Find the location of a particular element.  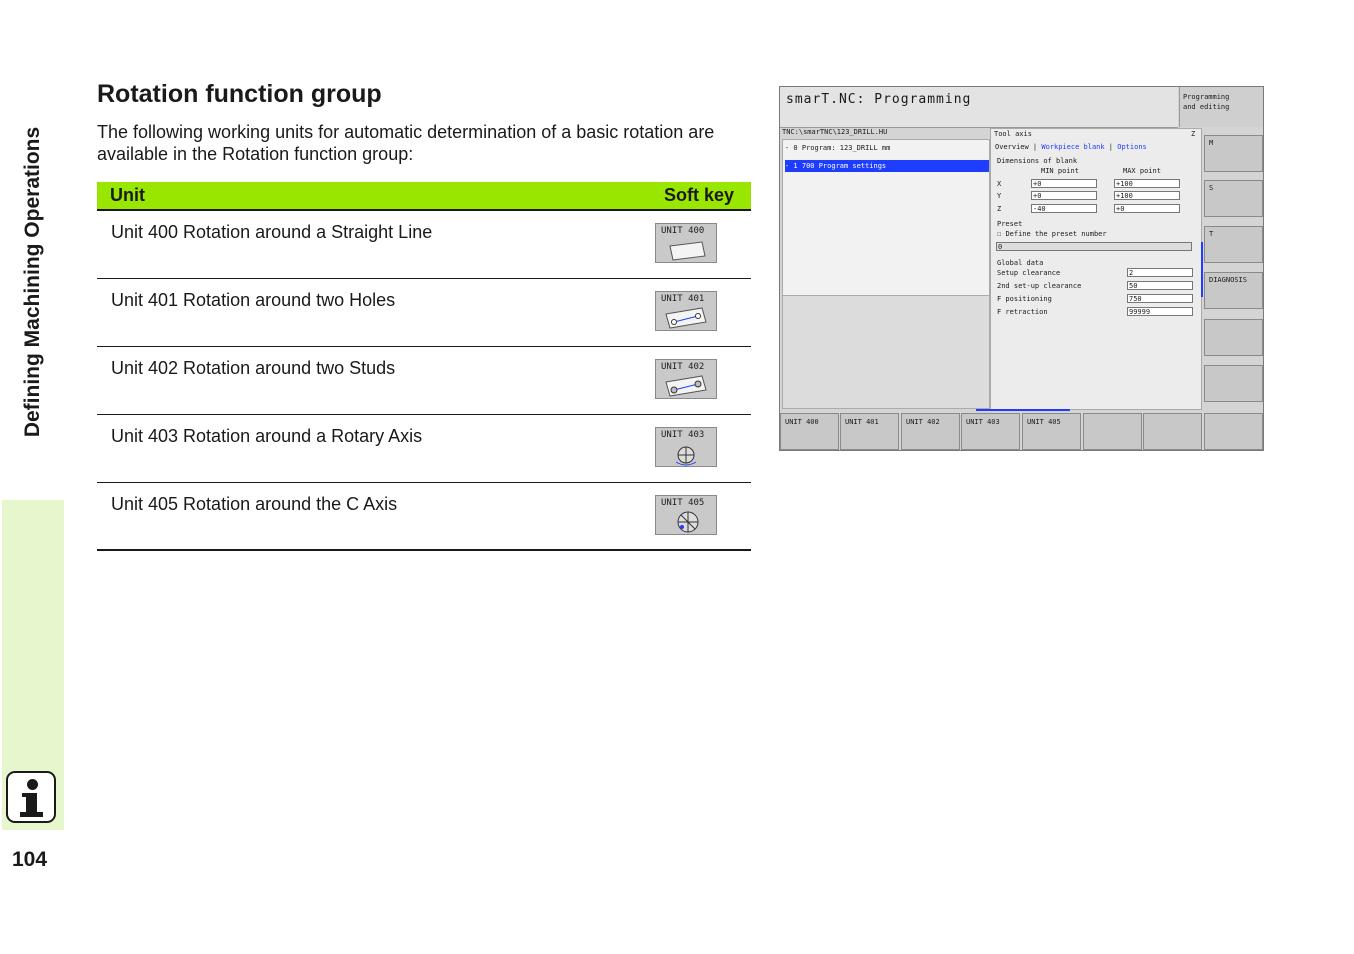

info-icon is located at coordinates (31, 797).